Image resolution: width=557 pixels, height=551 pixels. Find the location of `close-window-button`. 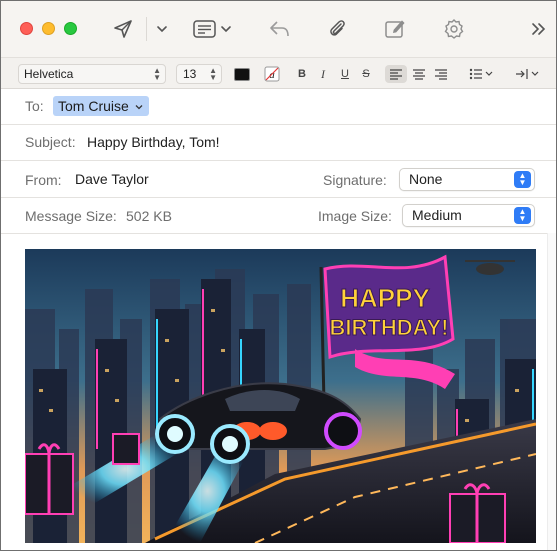

close-window-button is located at coordinates (26, 28).